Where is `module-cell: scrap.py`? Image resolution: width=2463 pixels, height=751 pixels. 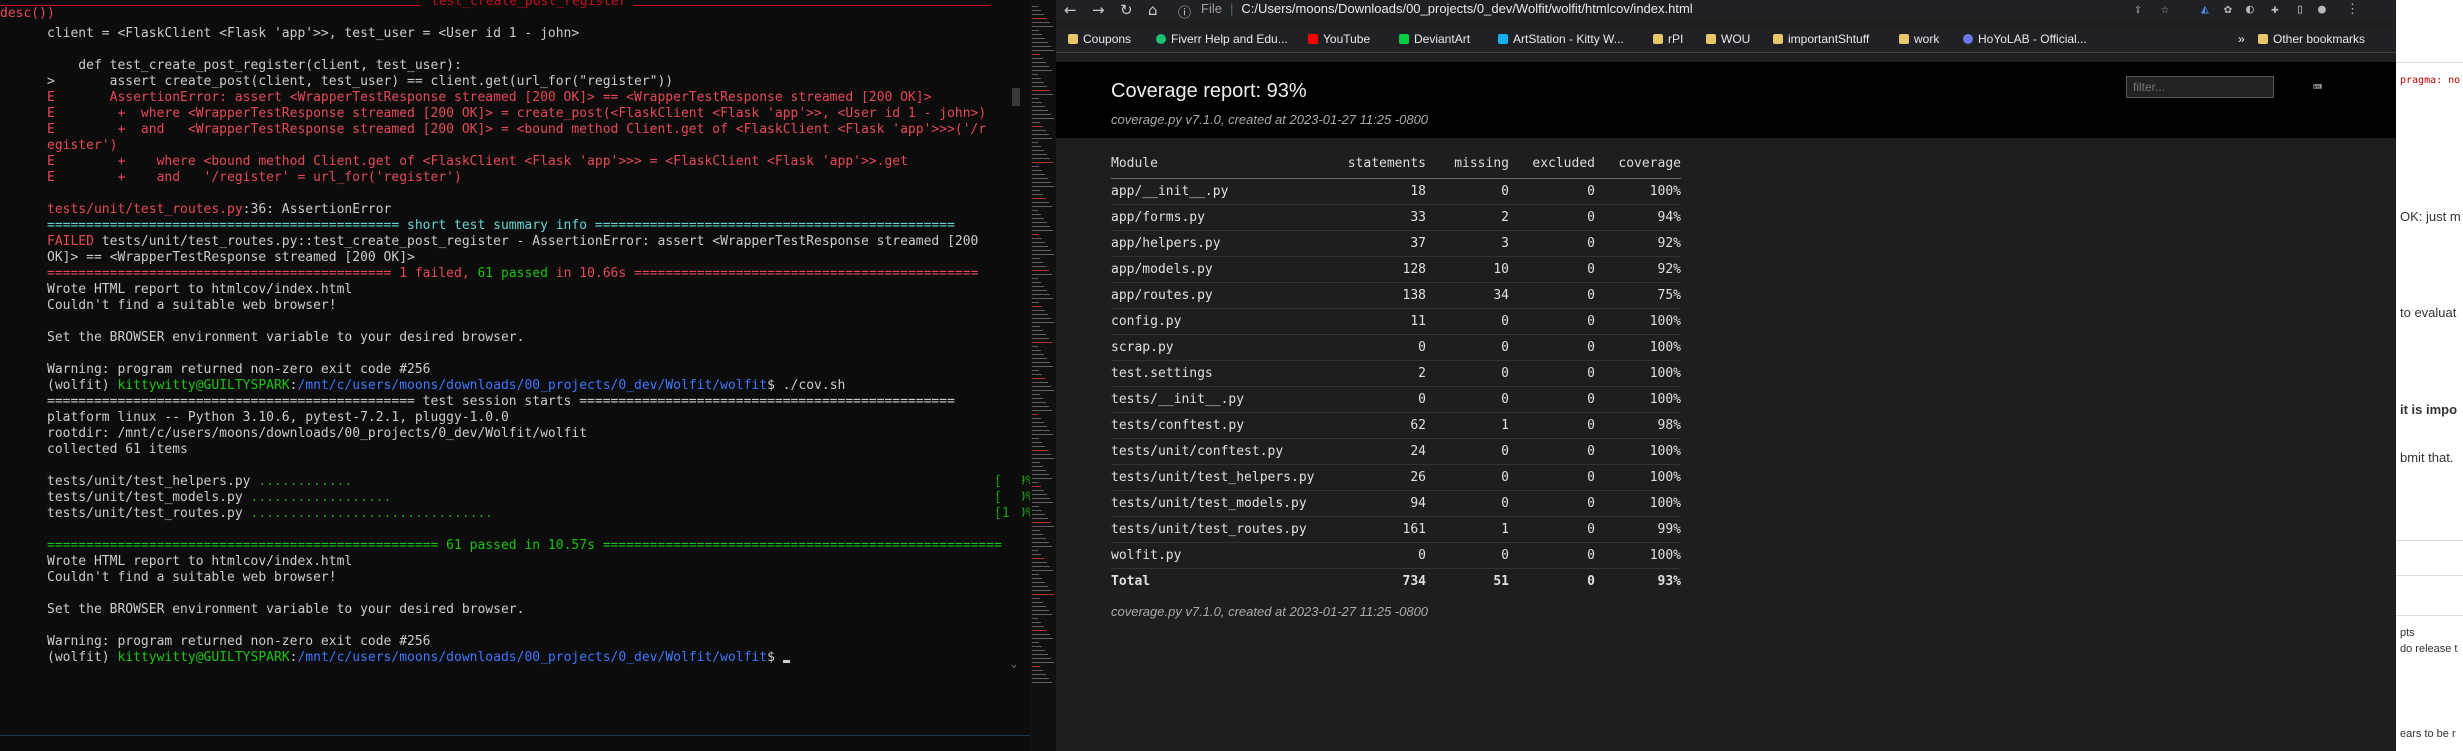 module-cell: scrap.py is located at coordinates (1218, 347).